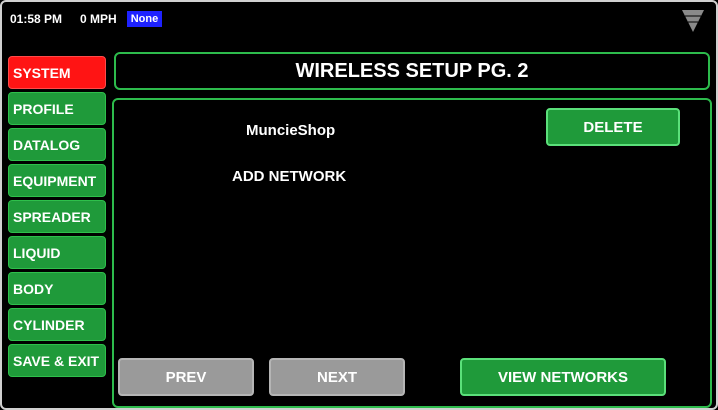  I want to click on sidebar-item-liquid: LIQUID, so click(57, 252).